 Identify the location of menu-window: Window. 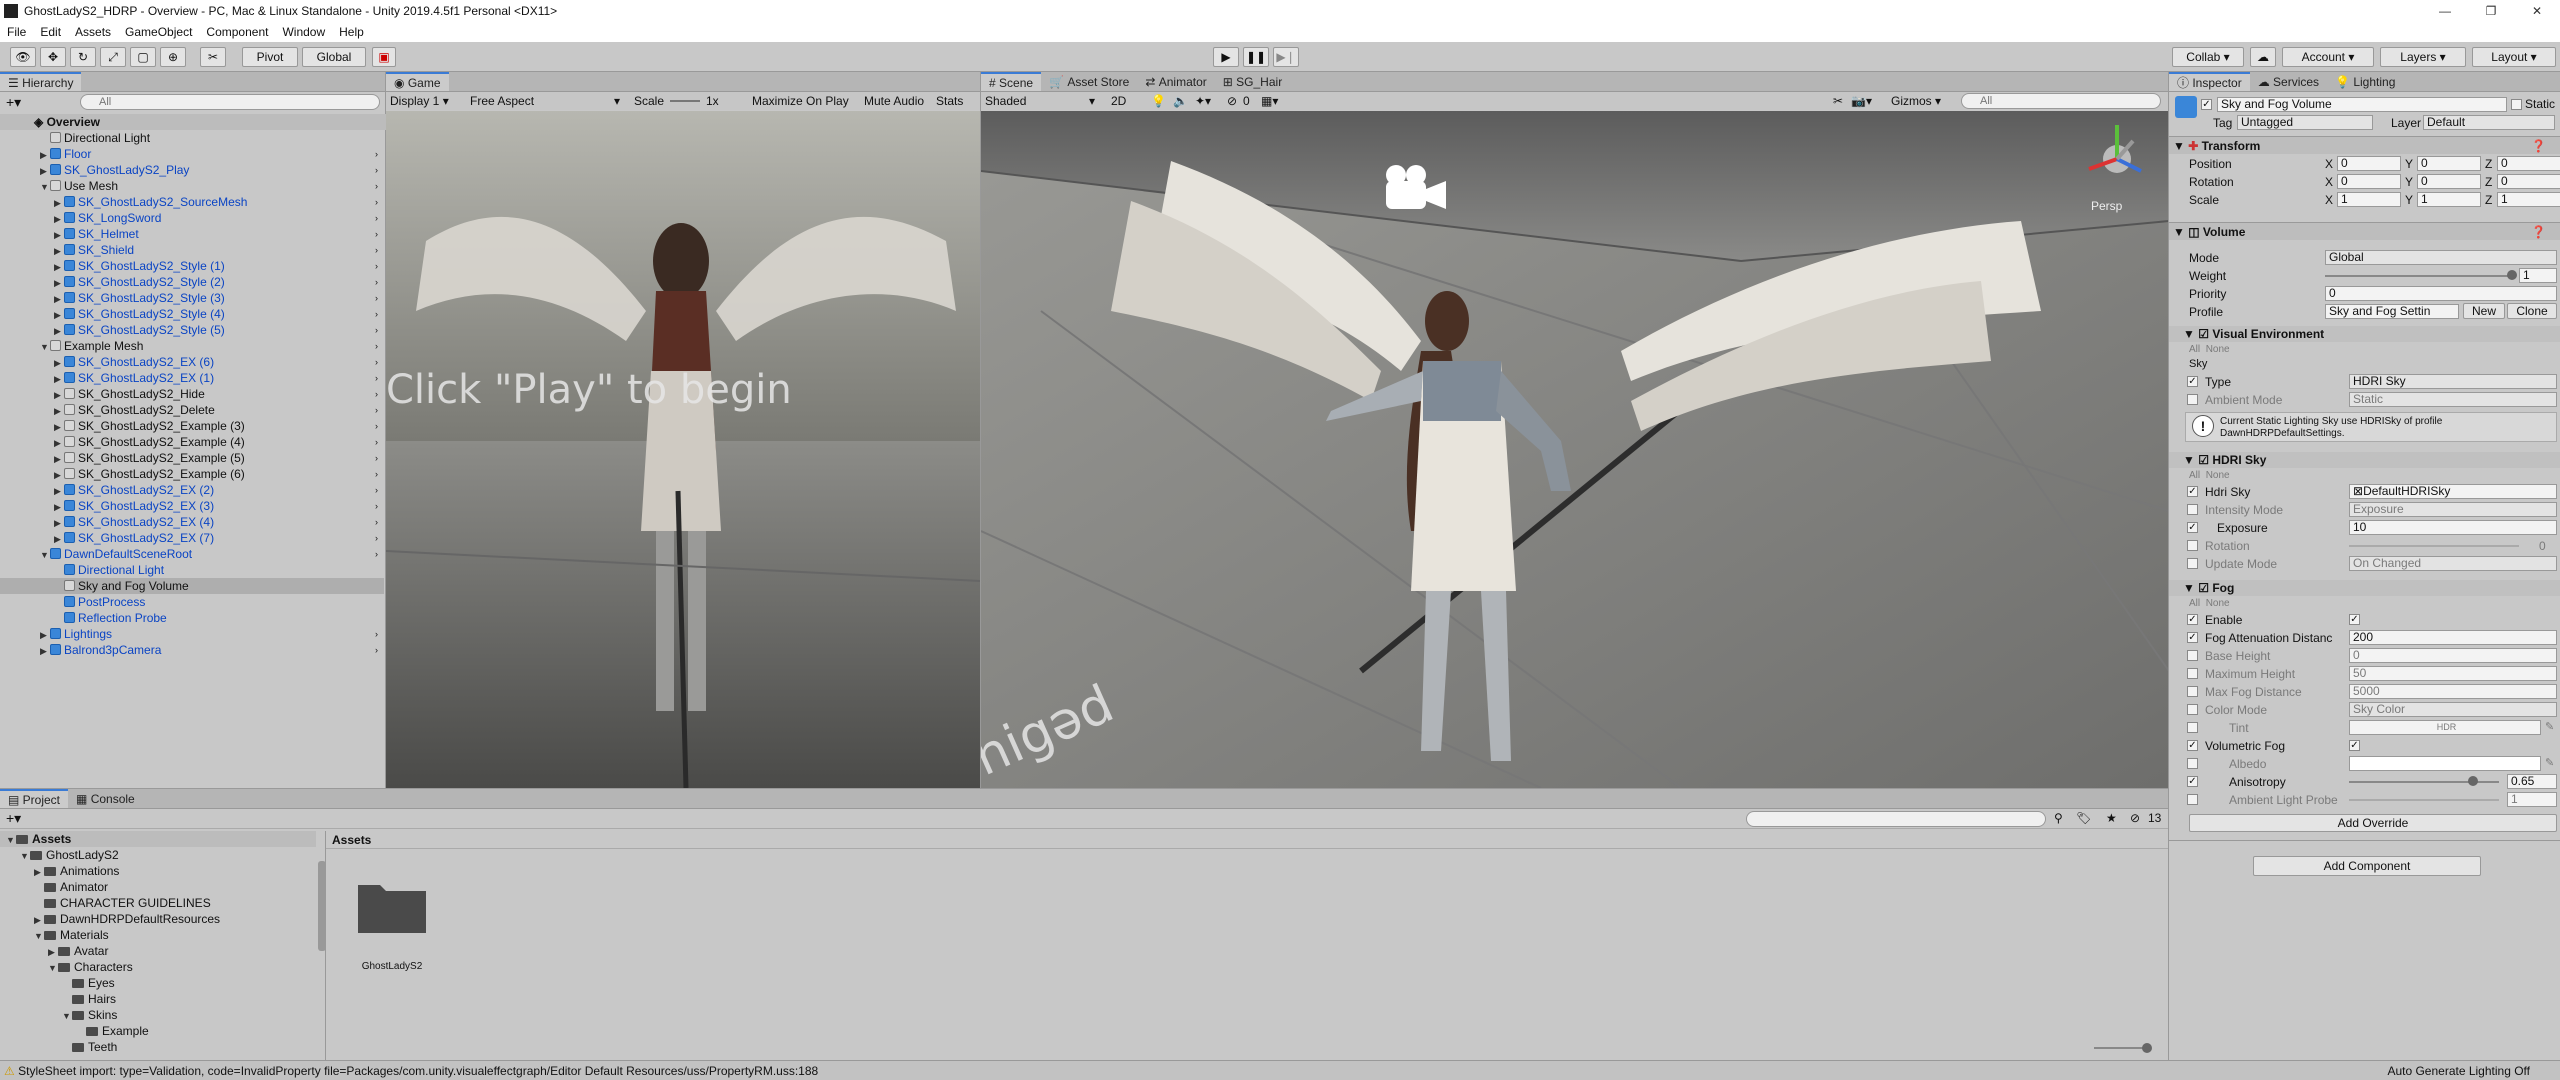
(303, 32).